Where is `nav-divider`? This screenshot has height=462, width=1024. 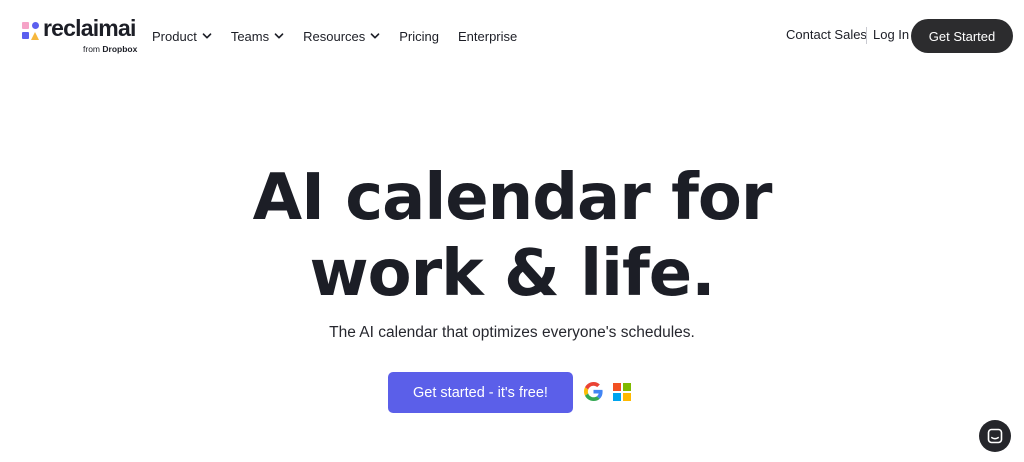
nav-divider is located at coordinates (866, 35).